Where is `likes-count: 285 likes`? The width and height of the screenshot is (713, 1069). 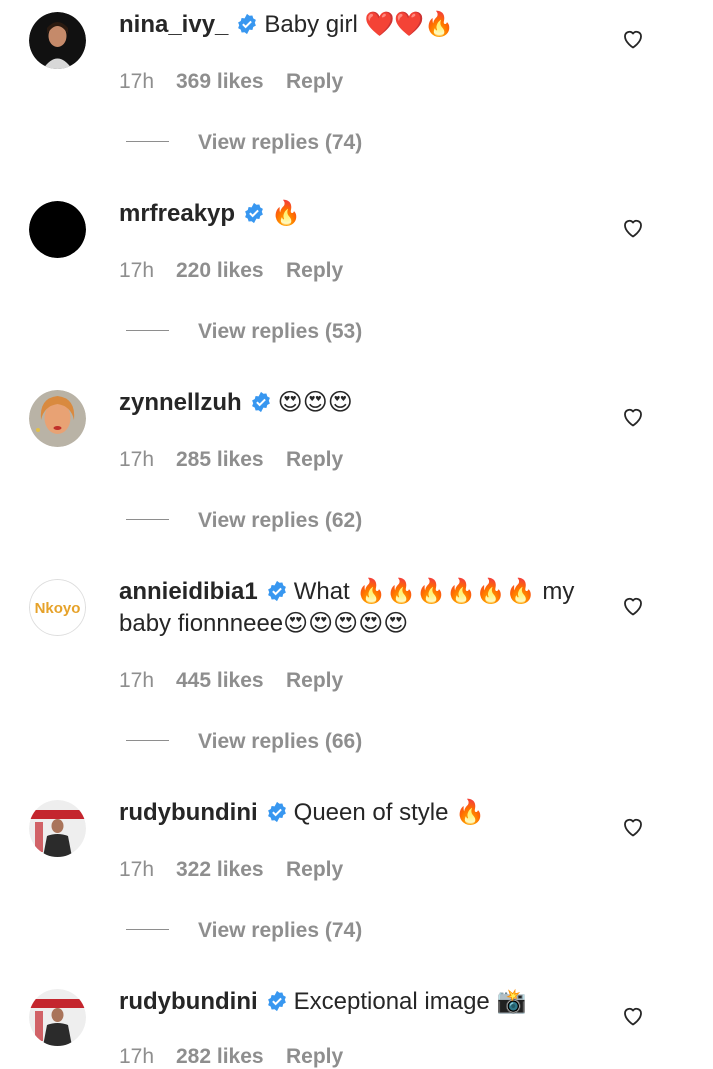 likes-count: 285 likes is located at coordinates (231, 460).